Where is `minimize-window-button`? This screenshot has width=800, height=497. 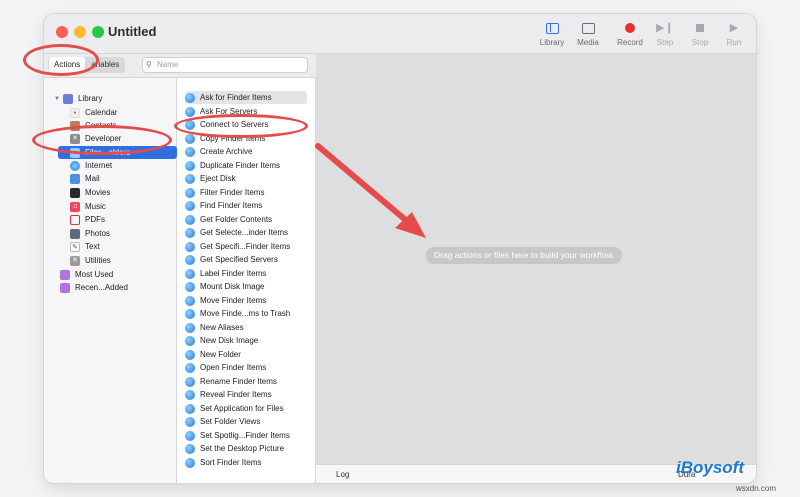
minimize-window-button is located at coordinates (80, 32).